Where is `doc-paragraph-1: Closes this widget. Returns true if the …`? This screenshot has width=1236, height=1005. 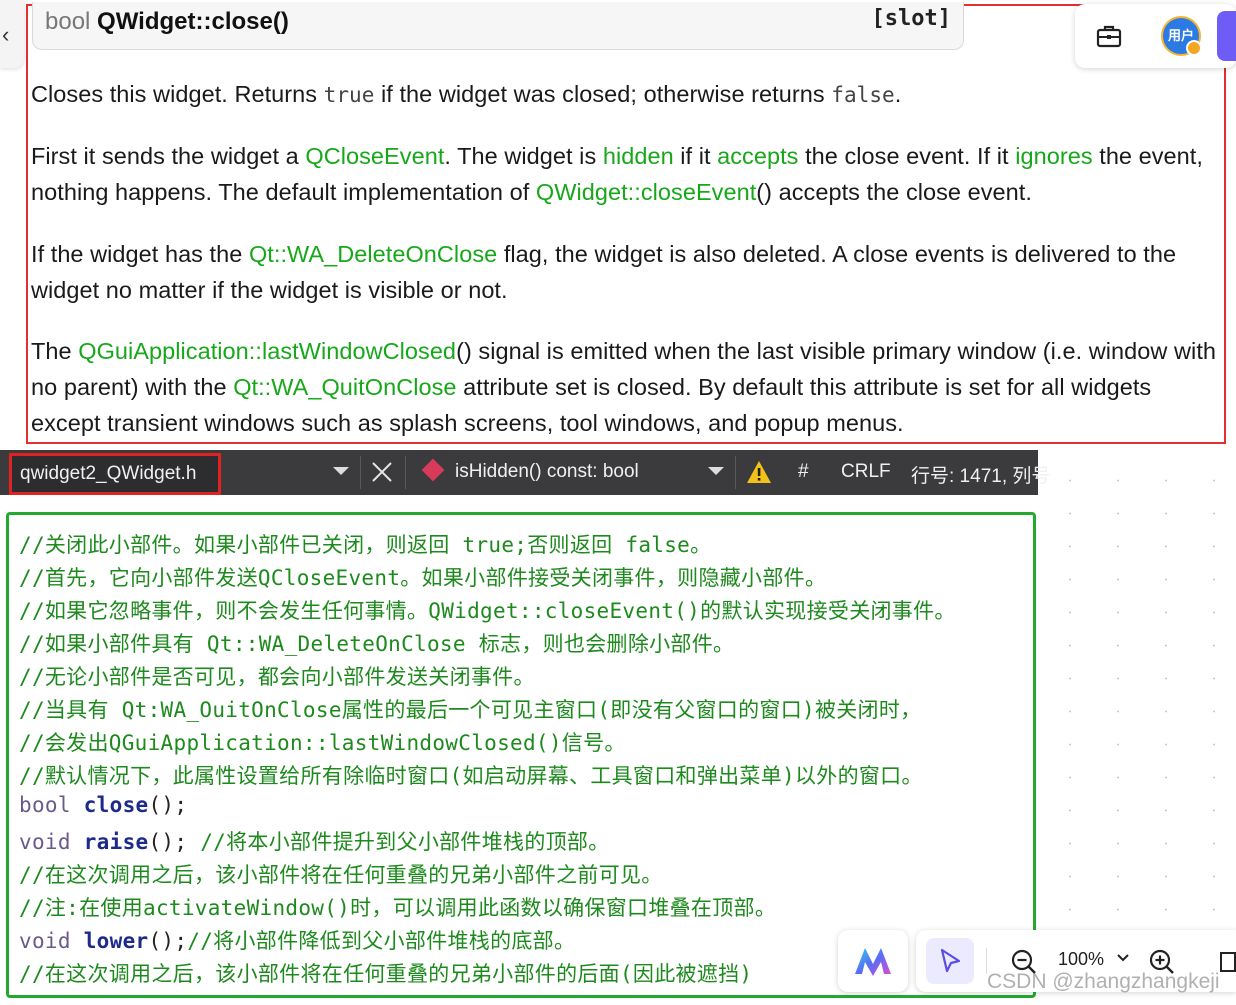 doc-paragraph-1: Closes this widget. Returns true if the … is located at coordinates (466, 94).